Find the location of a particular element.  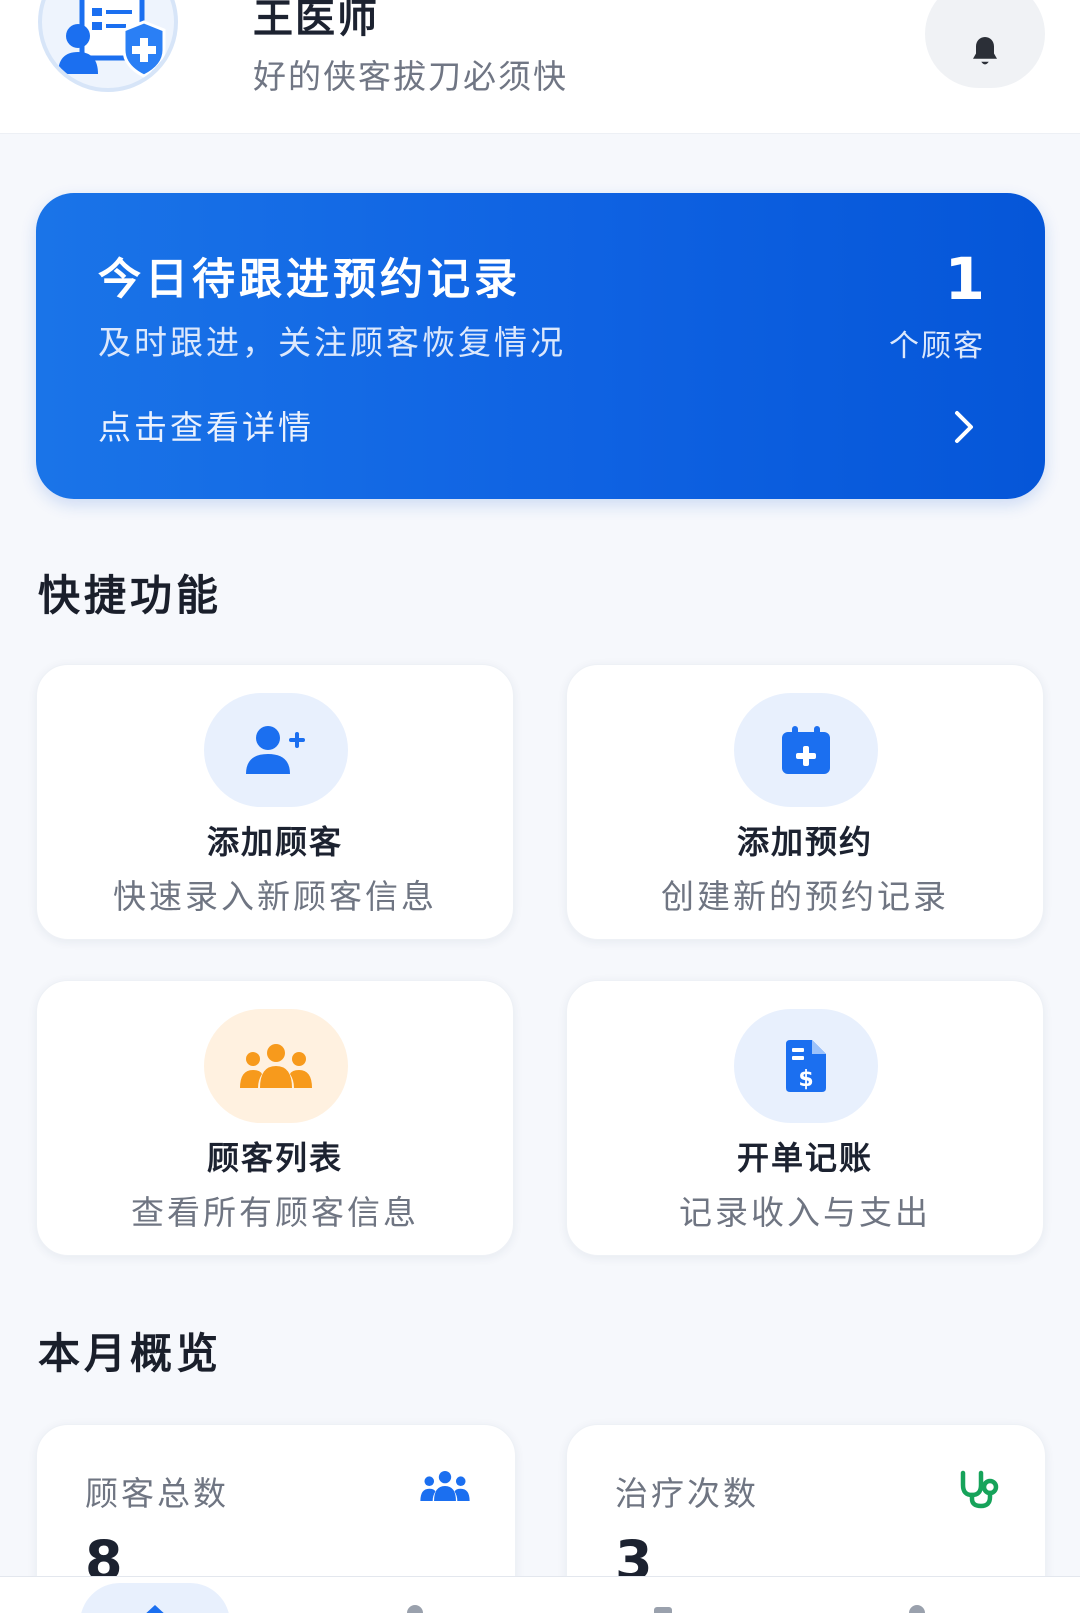

card-title: 开单记账 is located at coordinates (804, 1158).